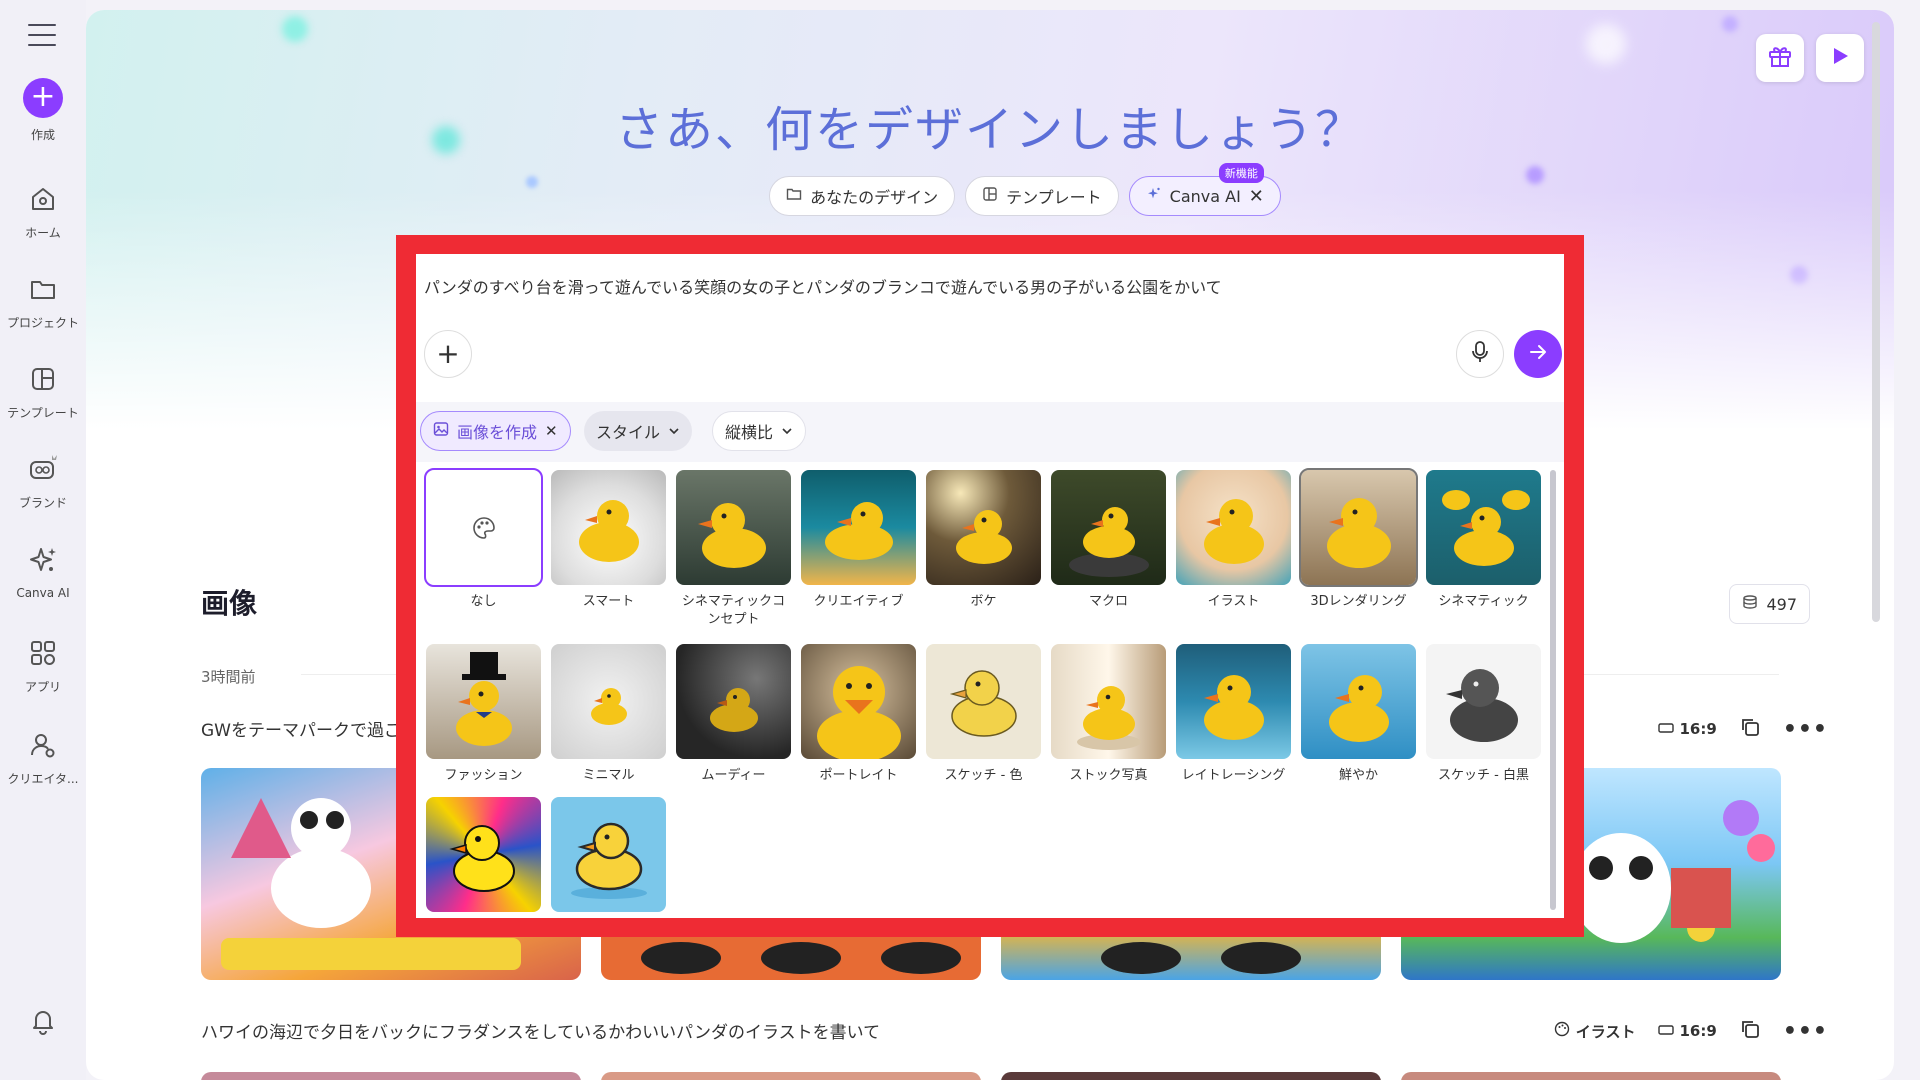 The width and height of the screenshot is (1920, 1080). I want to click on aspect-dropdown: 縦横比, so click(759, 431).